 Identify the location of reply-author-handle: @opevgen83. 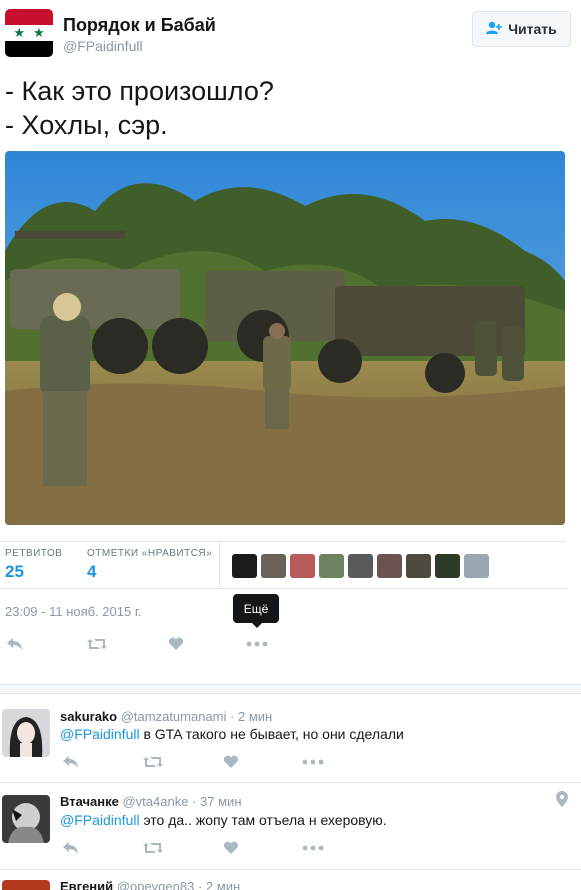
(156, 884).